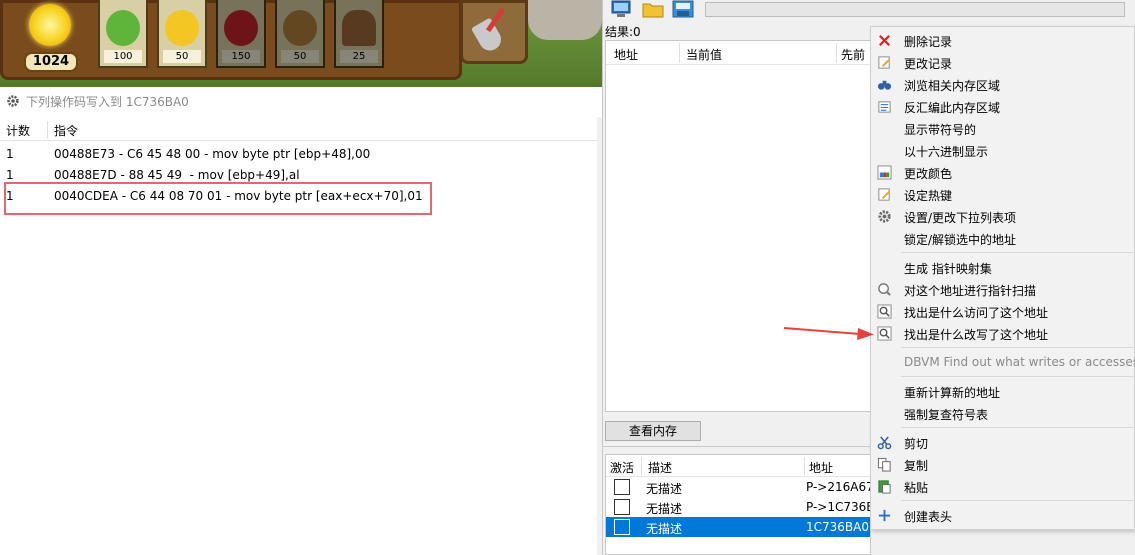 Image resolution: width=1135 pixels, height=555 pixels. Describe the element at coordinates (1019, 362) in the screenshot. I see `menu-item-label: DBVM Find out what writes or accesses` at that location.